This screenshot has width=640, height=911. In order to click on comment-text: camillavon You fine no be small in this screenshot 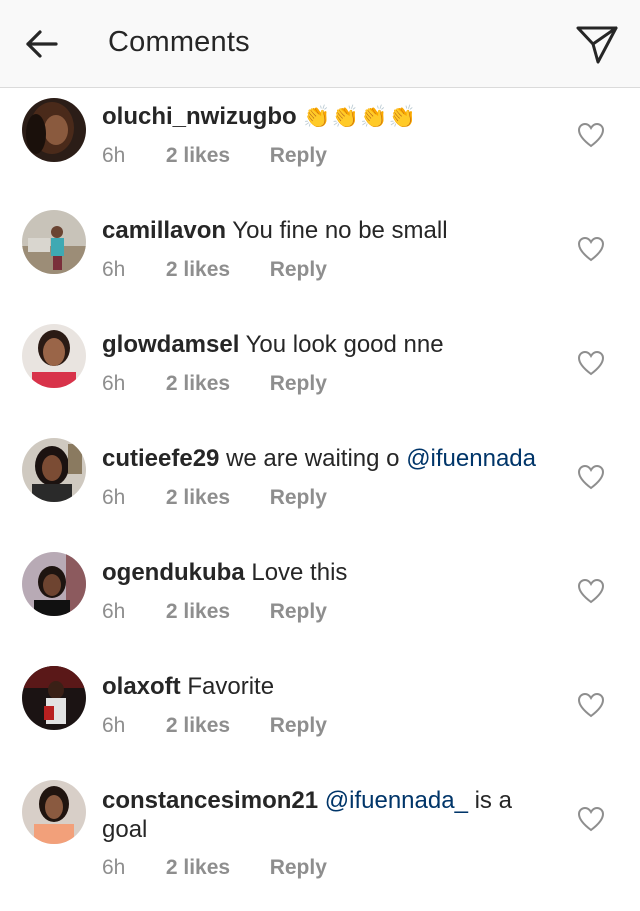, I will do `click(327, 230)`.